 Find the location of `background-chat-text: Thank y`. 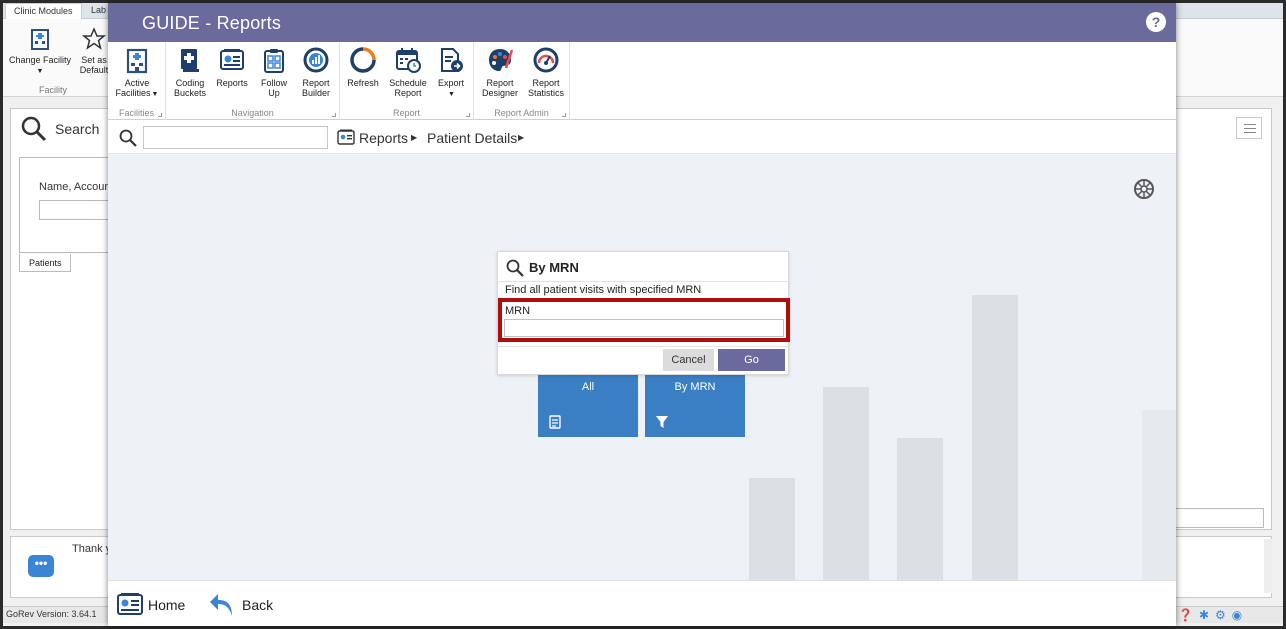

background-chat-text: Thank y is located at coordinates (92, 549).